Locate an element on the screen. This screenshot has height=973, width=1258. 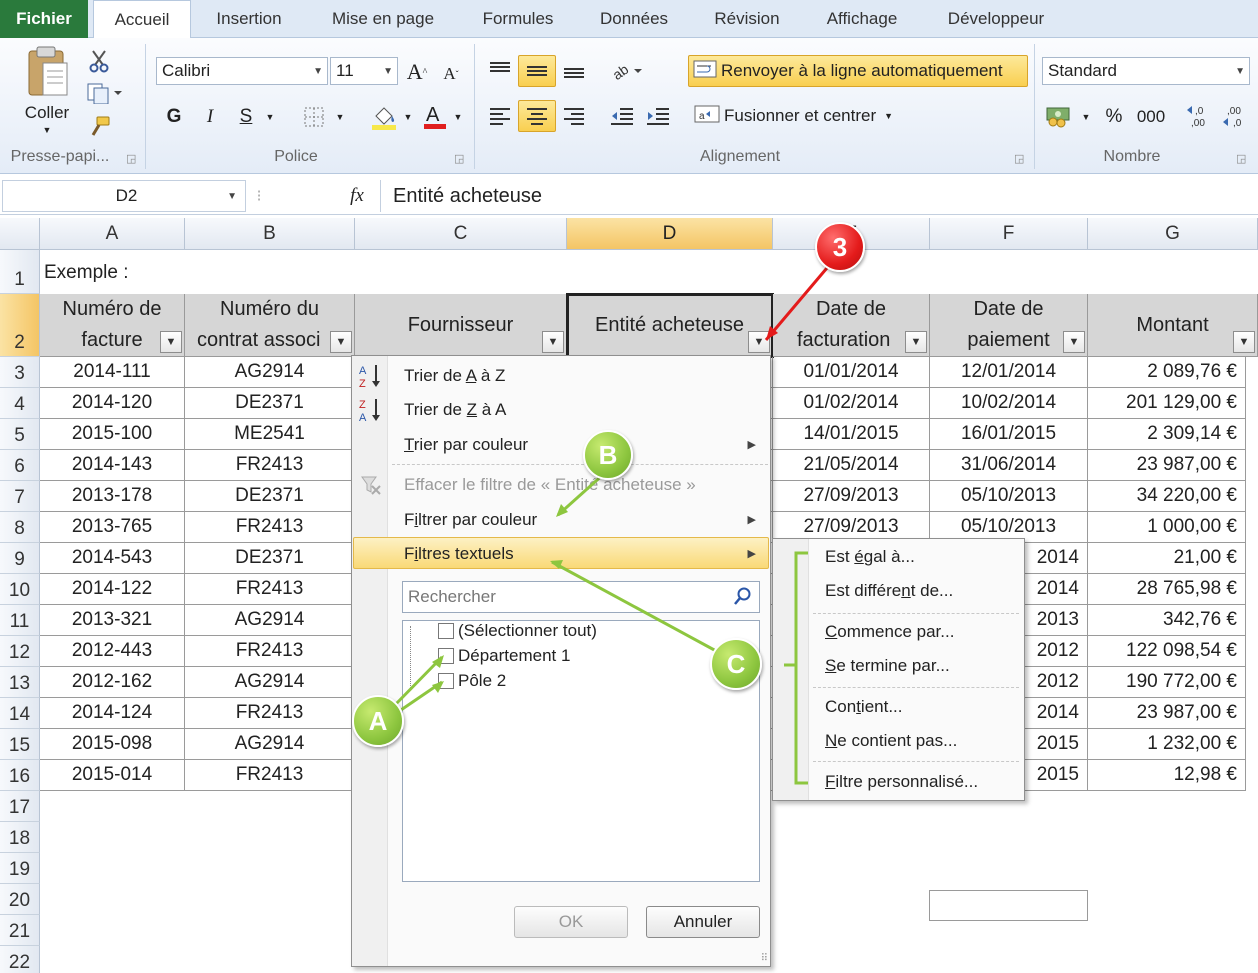
tab-revision: Révision is located at coordinates (747, 19).